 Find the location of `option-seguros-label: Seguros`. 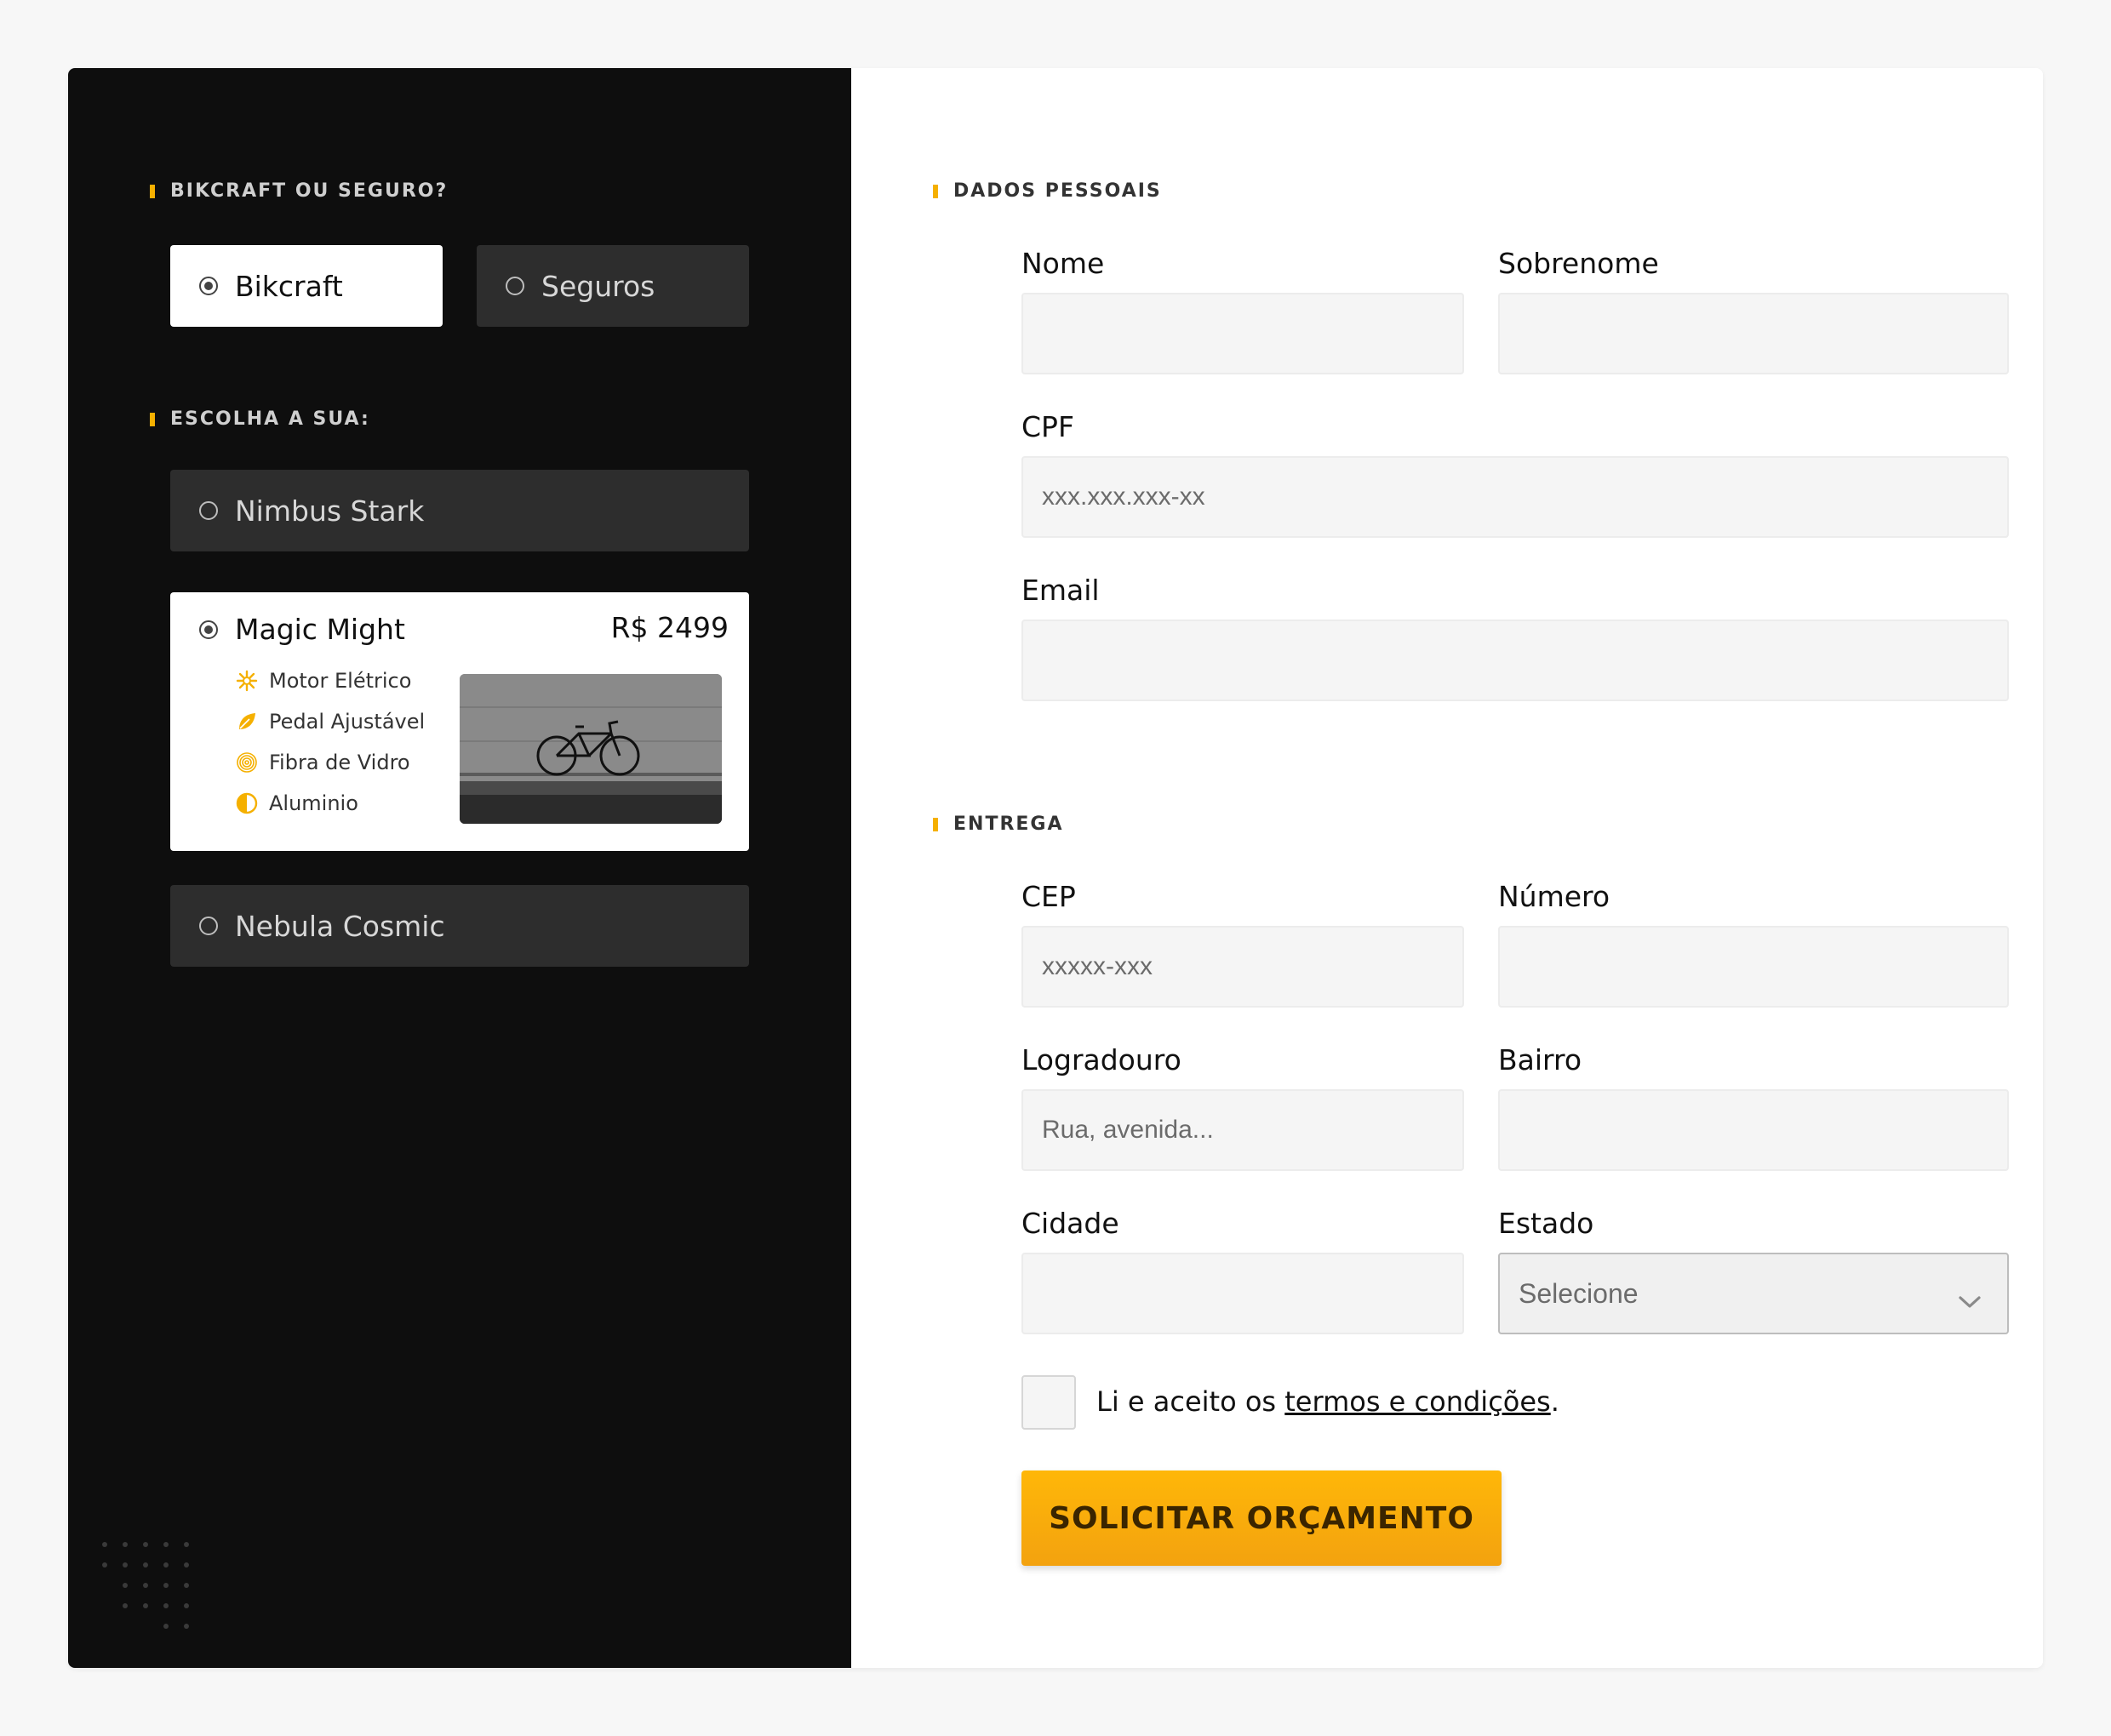

option-seguros-label: Seguros is located at coordinates (598, 286).